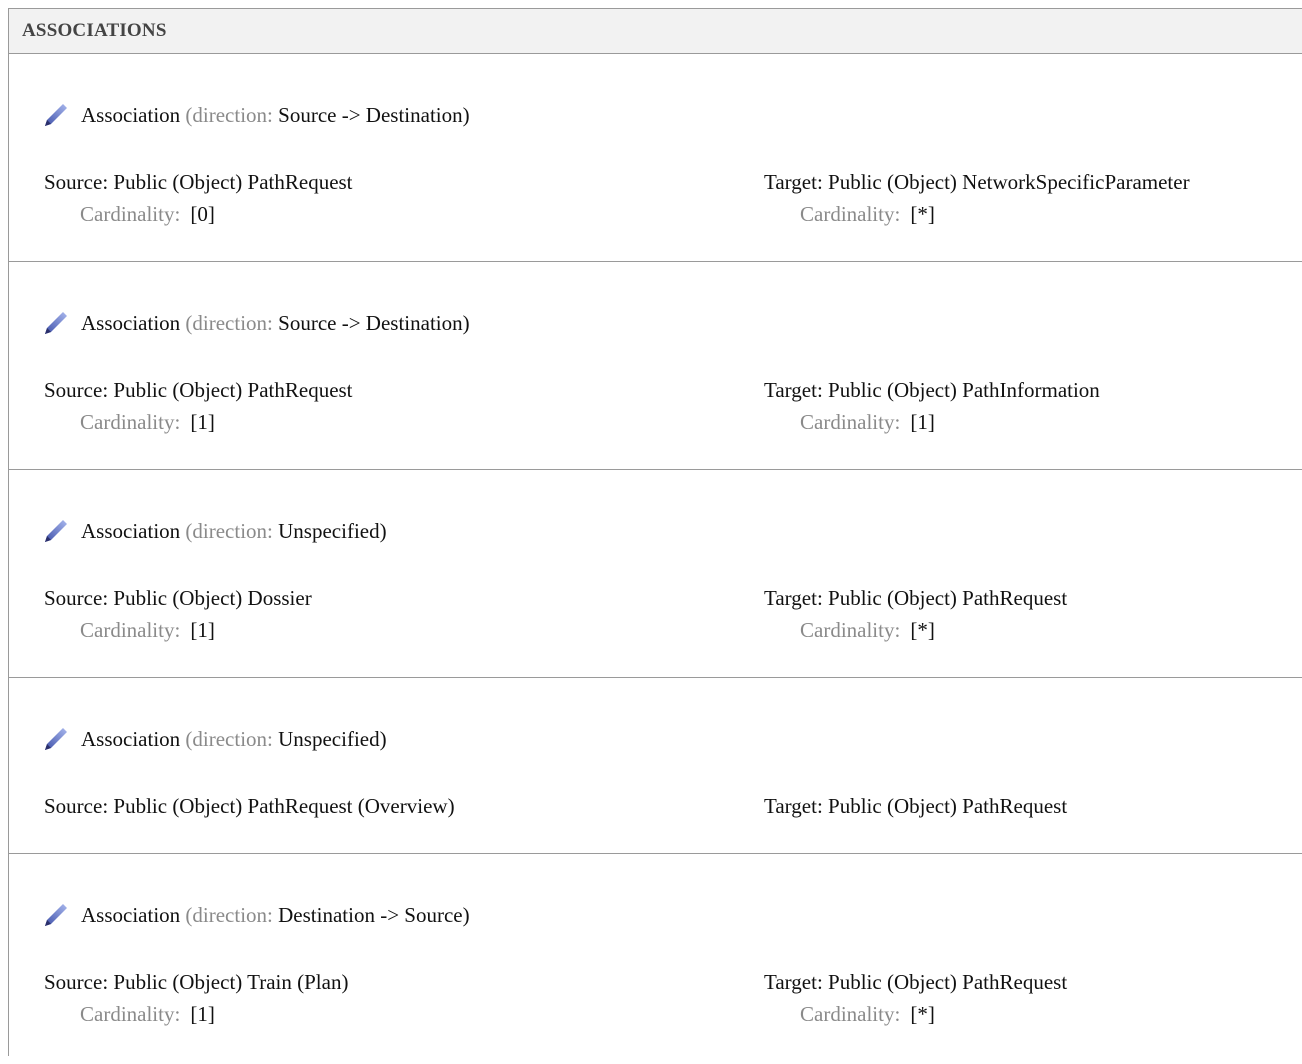  I want to click on source-cardinality: [0], so click(202, 214).